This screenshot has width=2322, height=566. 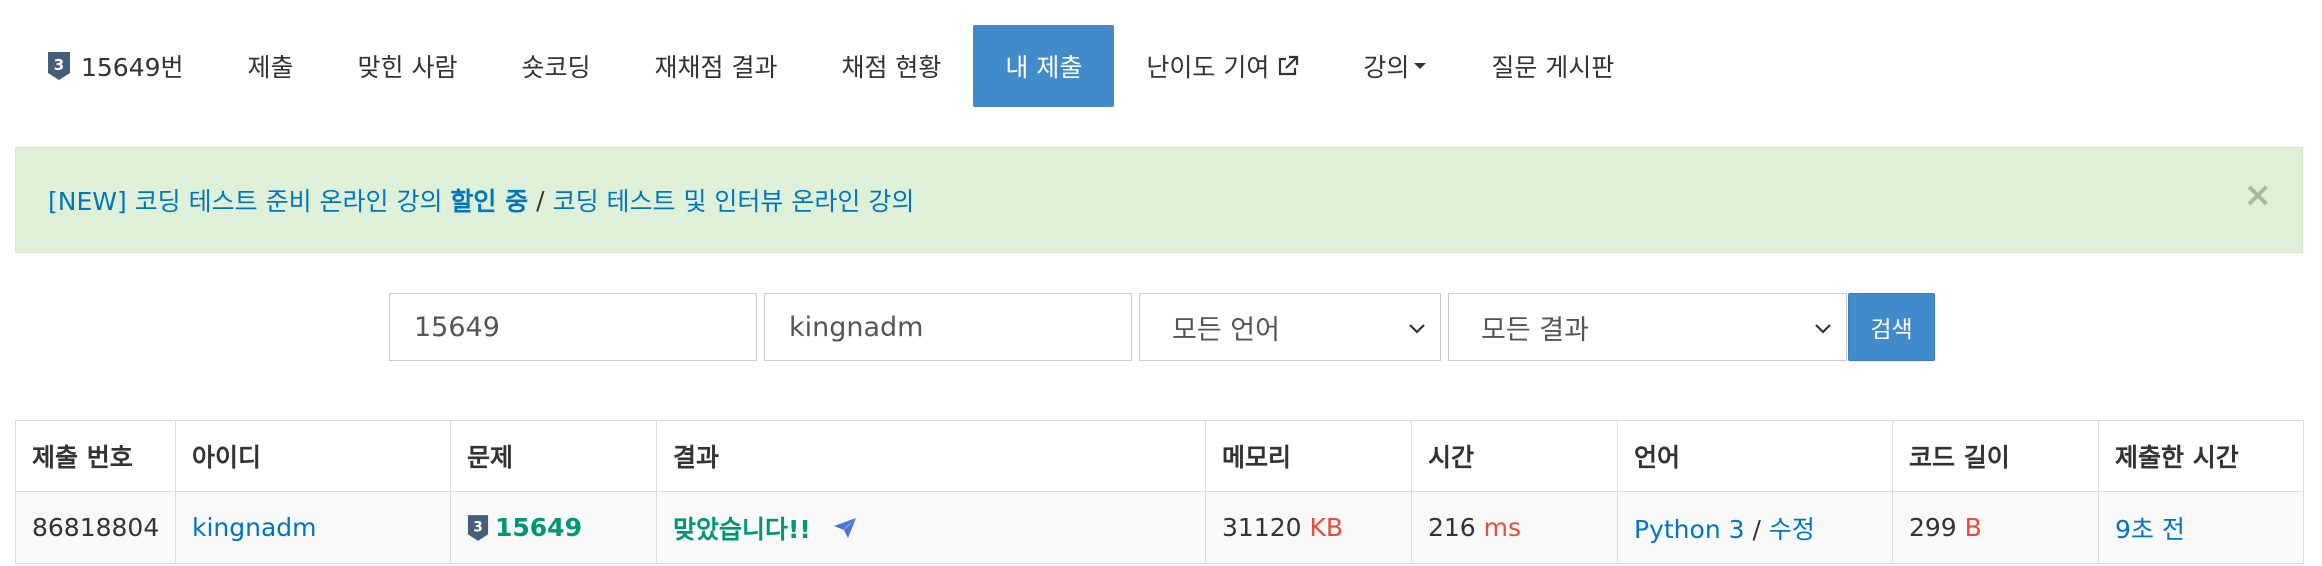 What do you see at coordinates (1647, 327) in the screenshot?
I see `result-select: 모든 결과` at bounding box center [1647, 327].